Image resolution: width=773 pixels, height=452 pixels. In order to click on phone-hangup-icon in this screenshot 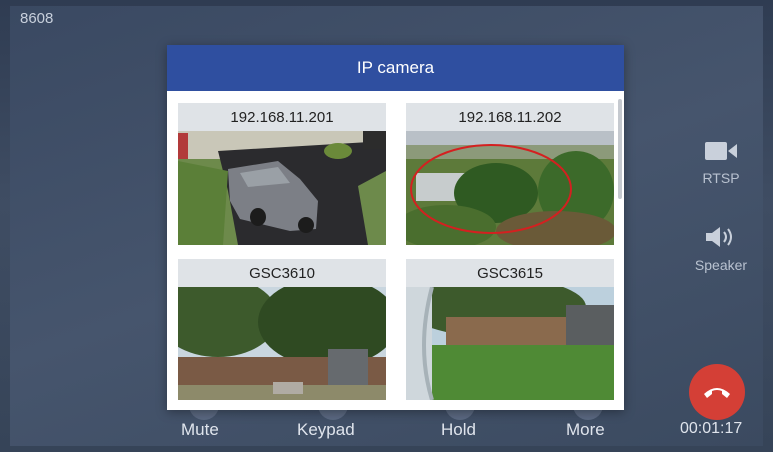, I will do `click(717, 393)`.